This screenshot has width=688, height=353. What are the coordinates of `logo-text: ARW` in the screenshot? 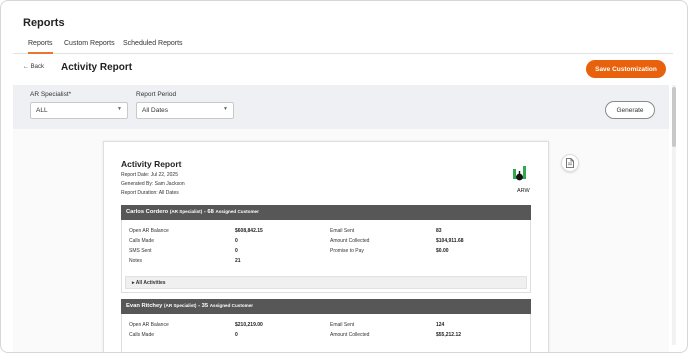 It's located at (523, 191).